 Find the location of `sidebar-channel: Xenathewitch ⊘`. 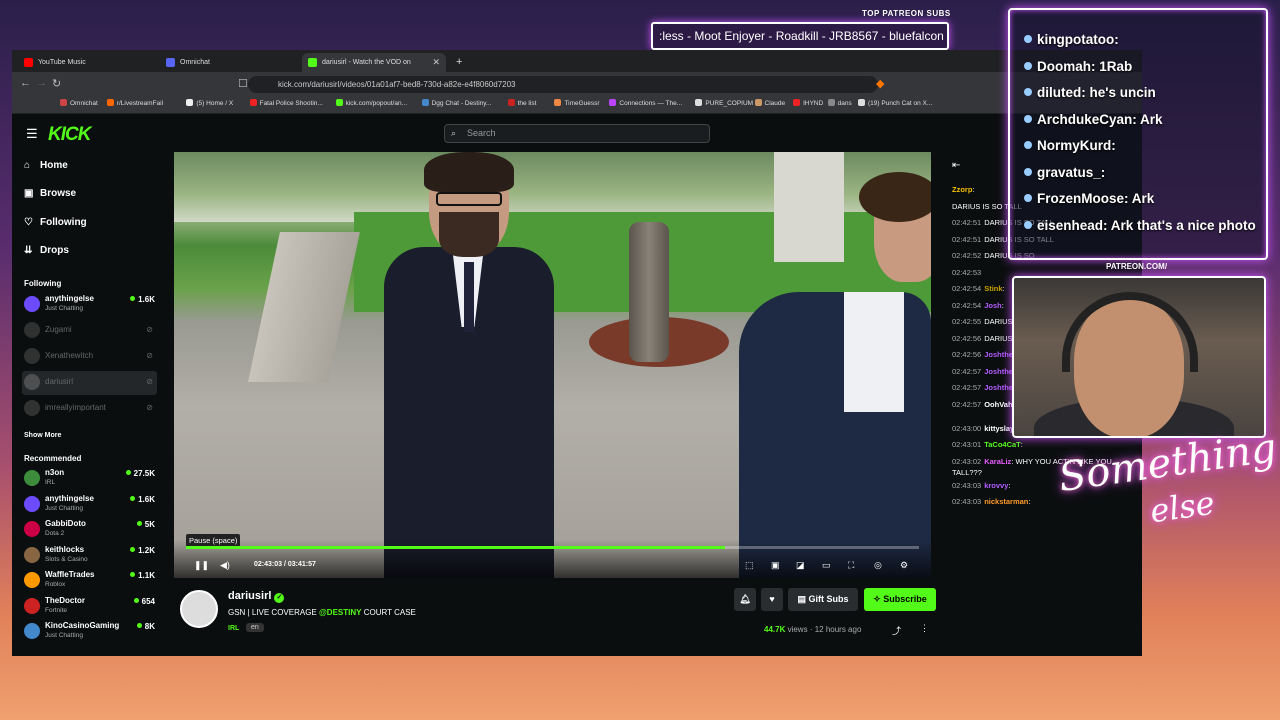

sidebar-channel: Xenathewitch ⊘ is located at coordinates (89, 357).